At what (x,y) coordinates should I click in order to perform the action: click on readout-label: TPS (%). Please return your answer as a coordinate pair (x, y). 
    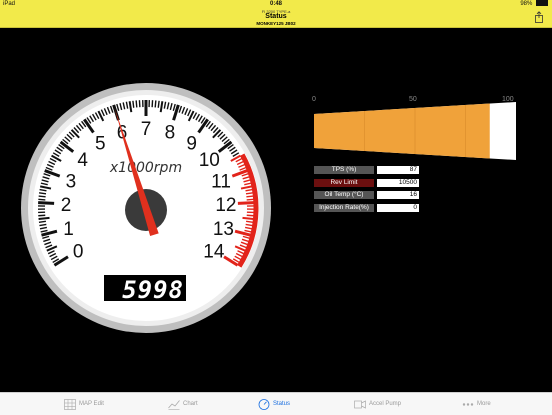
    Looking at the image, I should click on (344, 170).